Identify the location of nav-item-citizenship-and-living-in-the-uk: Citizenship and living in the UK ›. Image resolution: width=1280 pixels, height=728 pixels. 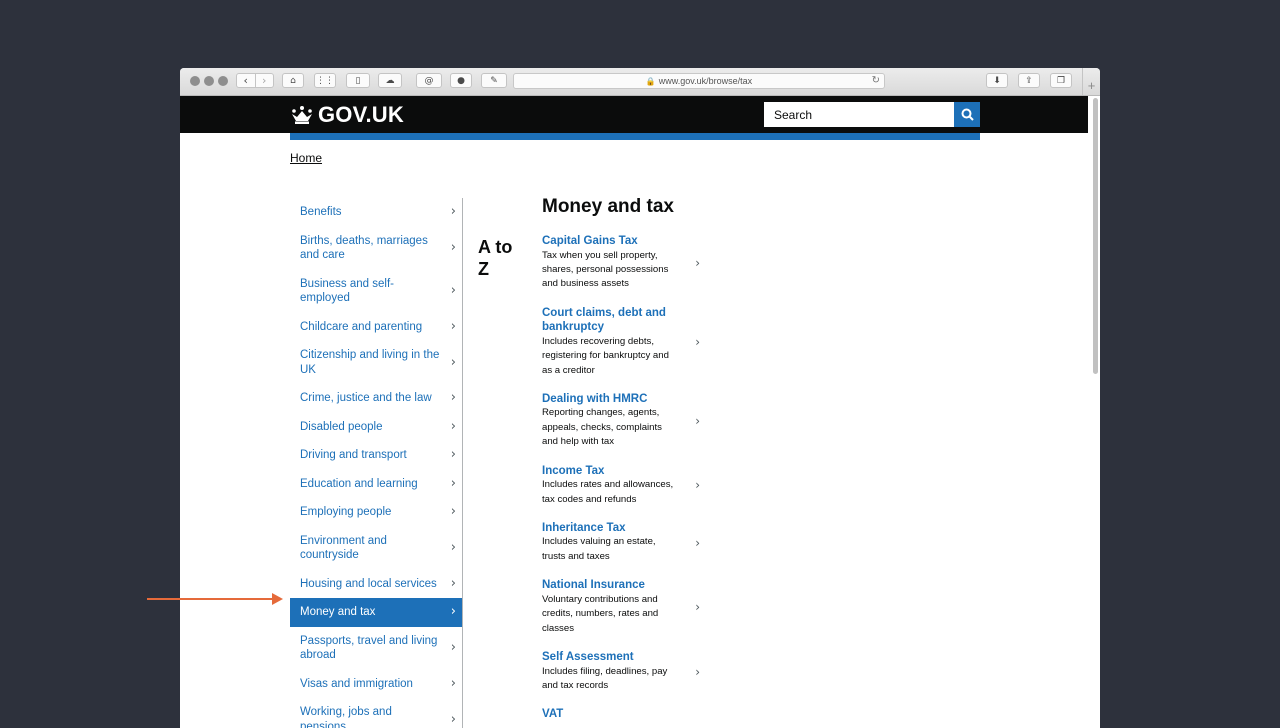
(376, 362).